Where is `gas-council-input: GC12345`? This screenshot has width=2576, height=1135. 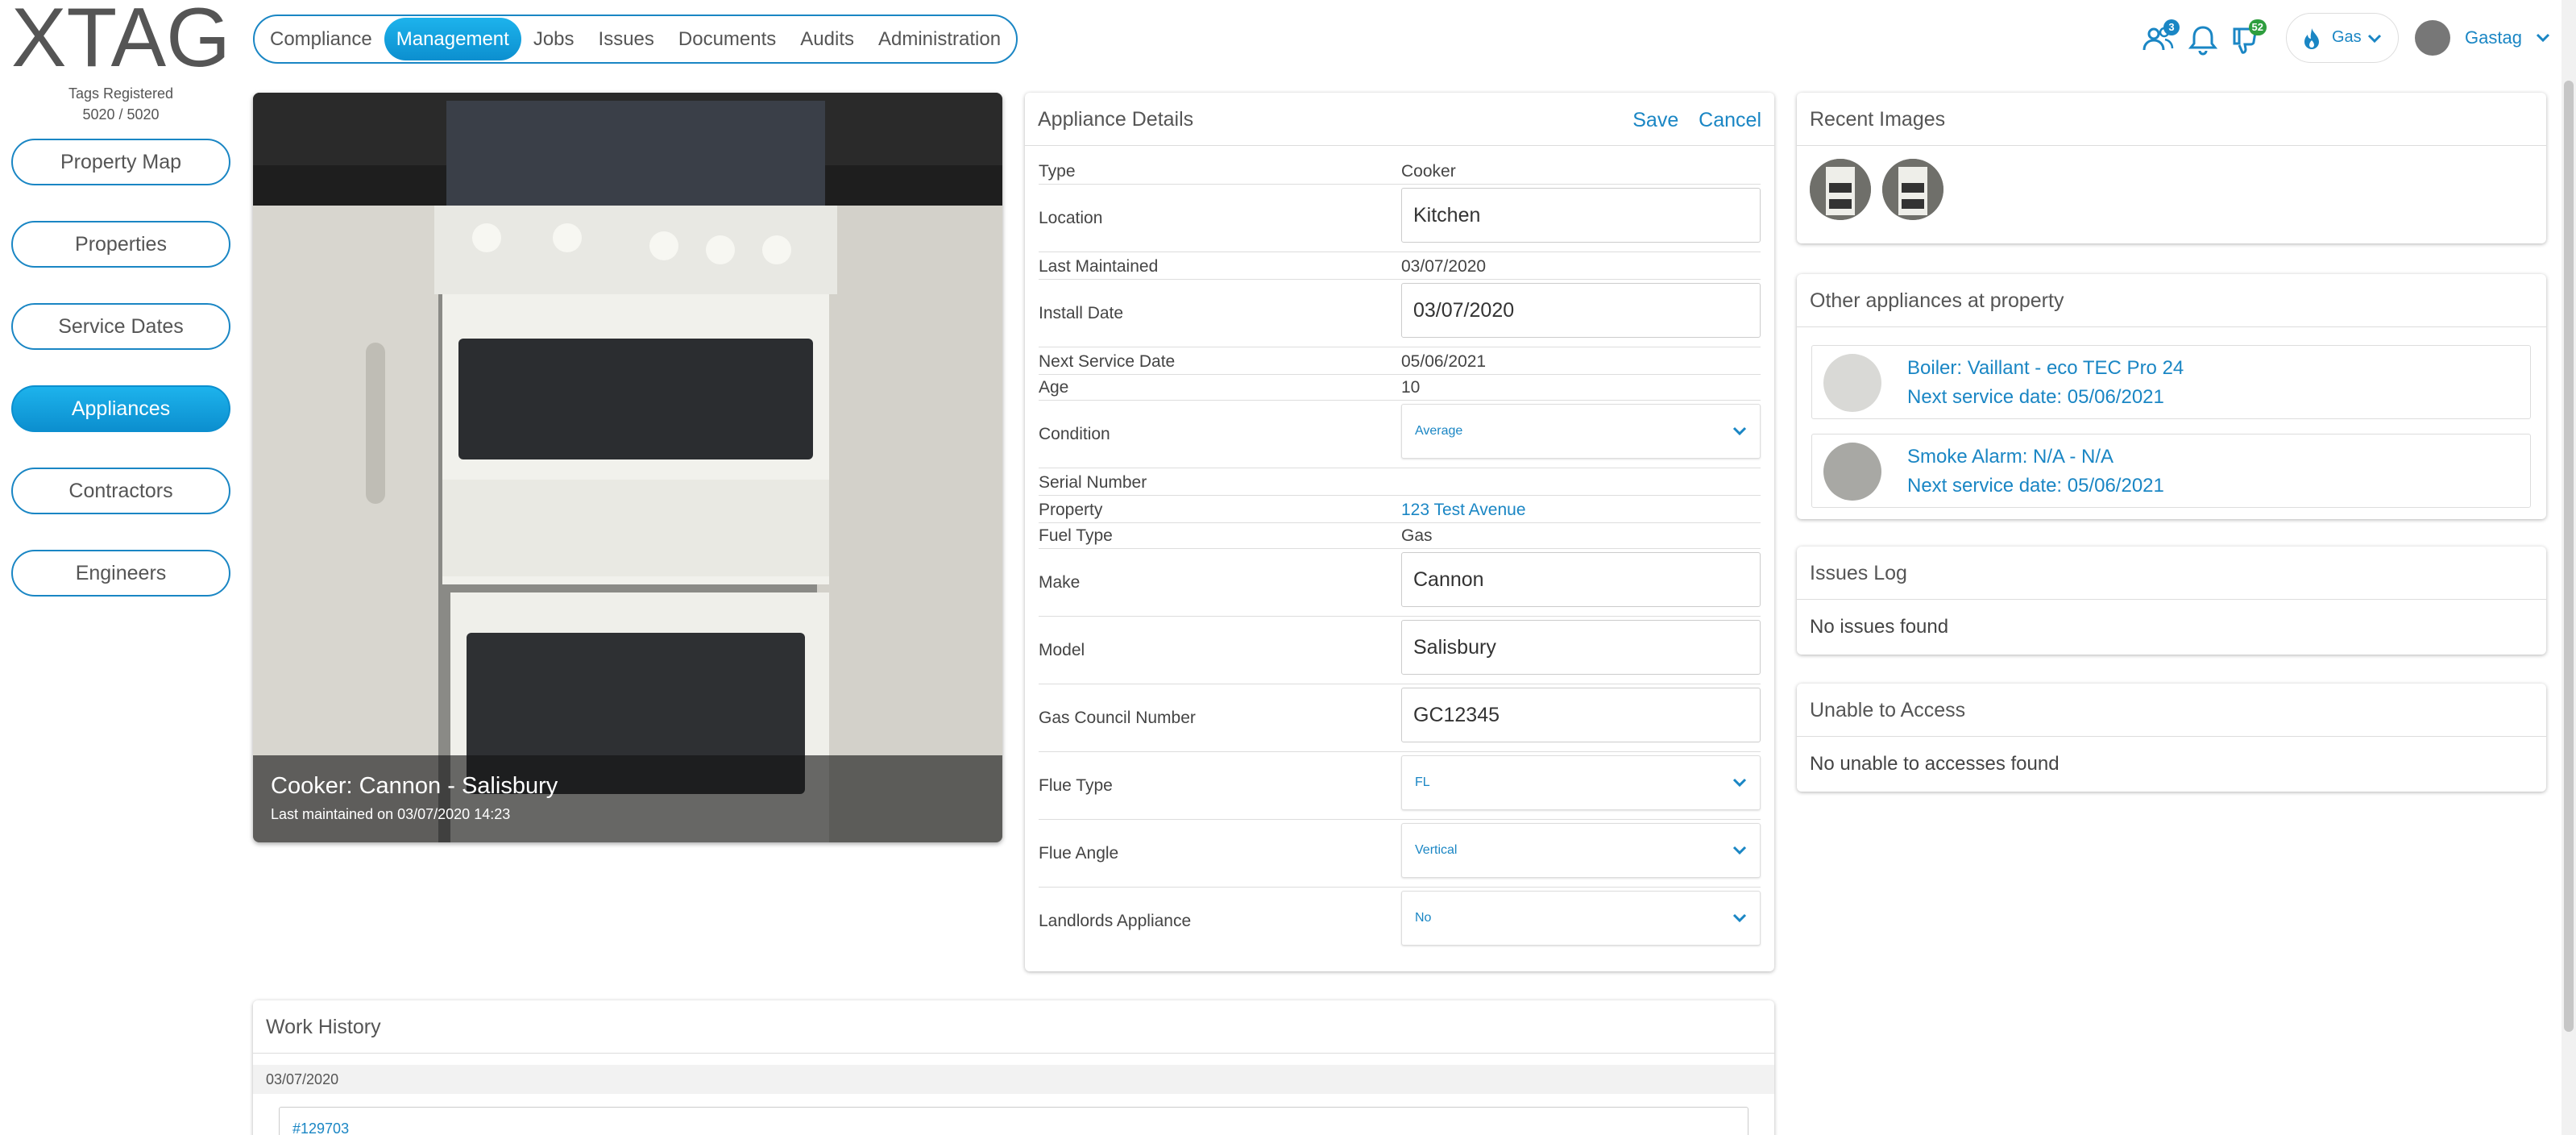
gas-council-input: GC12345 is located at coordinates (1581, 715).